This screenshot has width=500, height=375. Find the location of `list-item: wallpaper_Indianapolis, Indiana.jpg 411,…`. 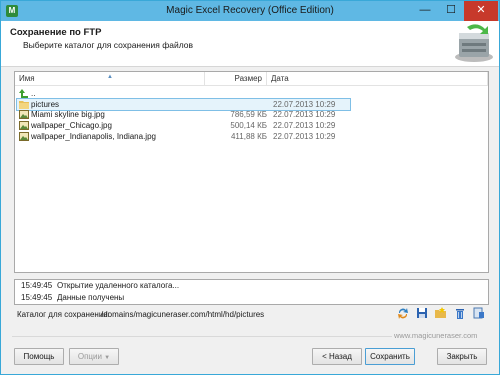

list-item: wallpaper_Indianapolis, Indiana.jpg 411,… is located at coordinates (187, 136).